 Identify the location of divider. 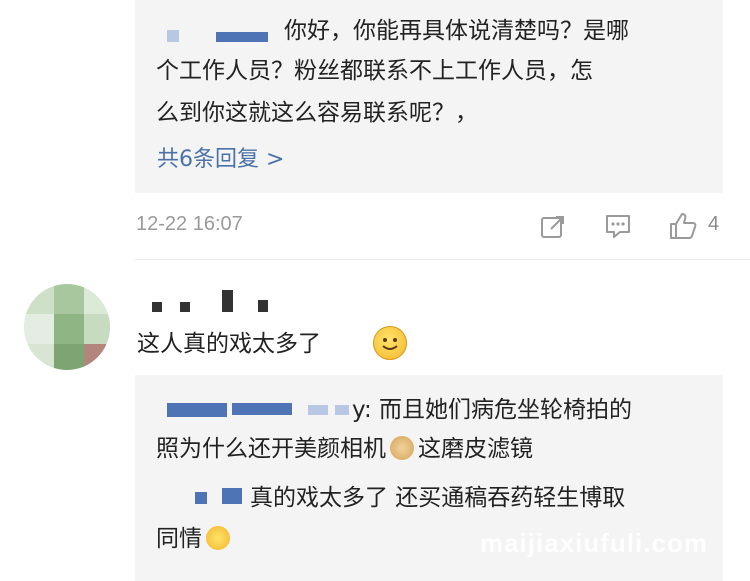
(442, 259).